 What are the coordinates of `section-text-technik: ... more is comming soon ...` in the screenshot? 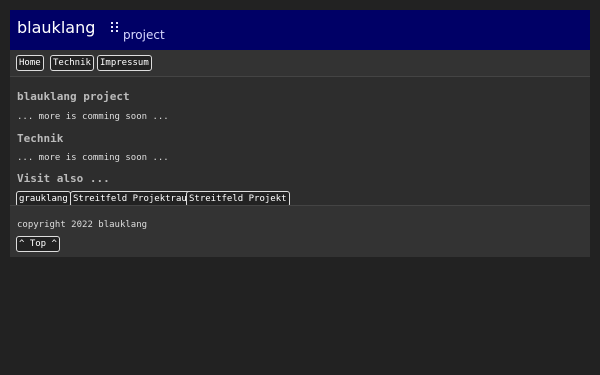 It's located at (93, 158).